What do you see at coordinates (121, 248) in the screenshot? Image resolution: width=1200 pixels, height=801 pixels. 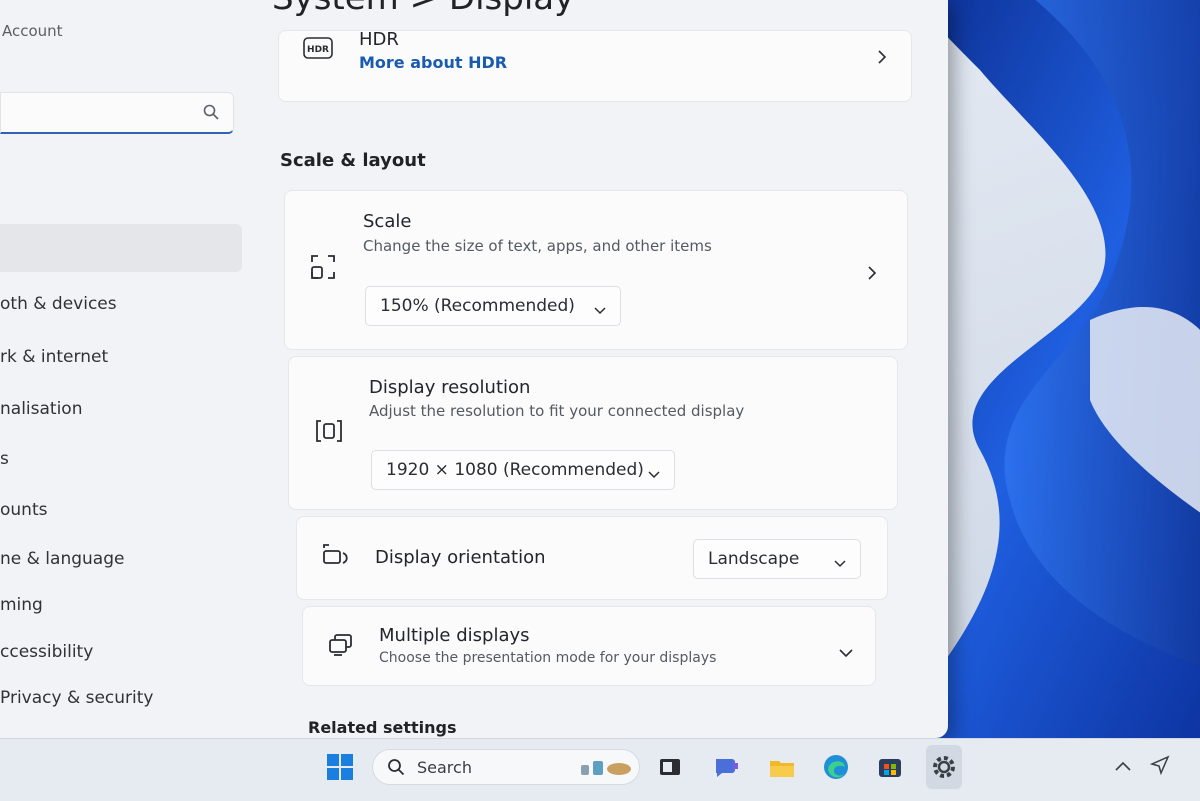 I see `sidebar-item-system` at bounding box center [121, 248].